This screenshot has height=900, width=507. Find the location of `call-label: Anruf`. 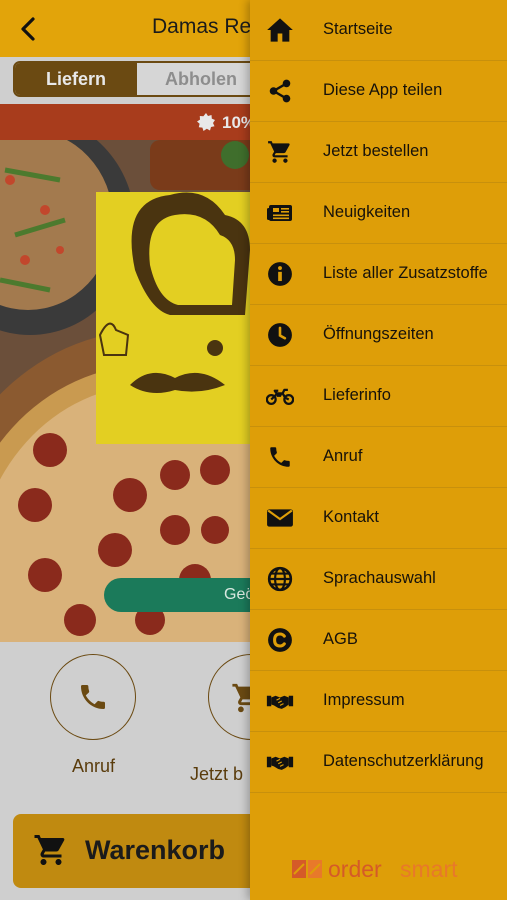

call-label: Anruf is located at coordinates (94, 766).